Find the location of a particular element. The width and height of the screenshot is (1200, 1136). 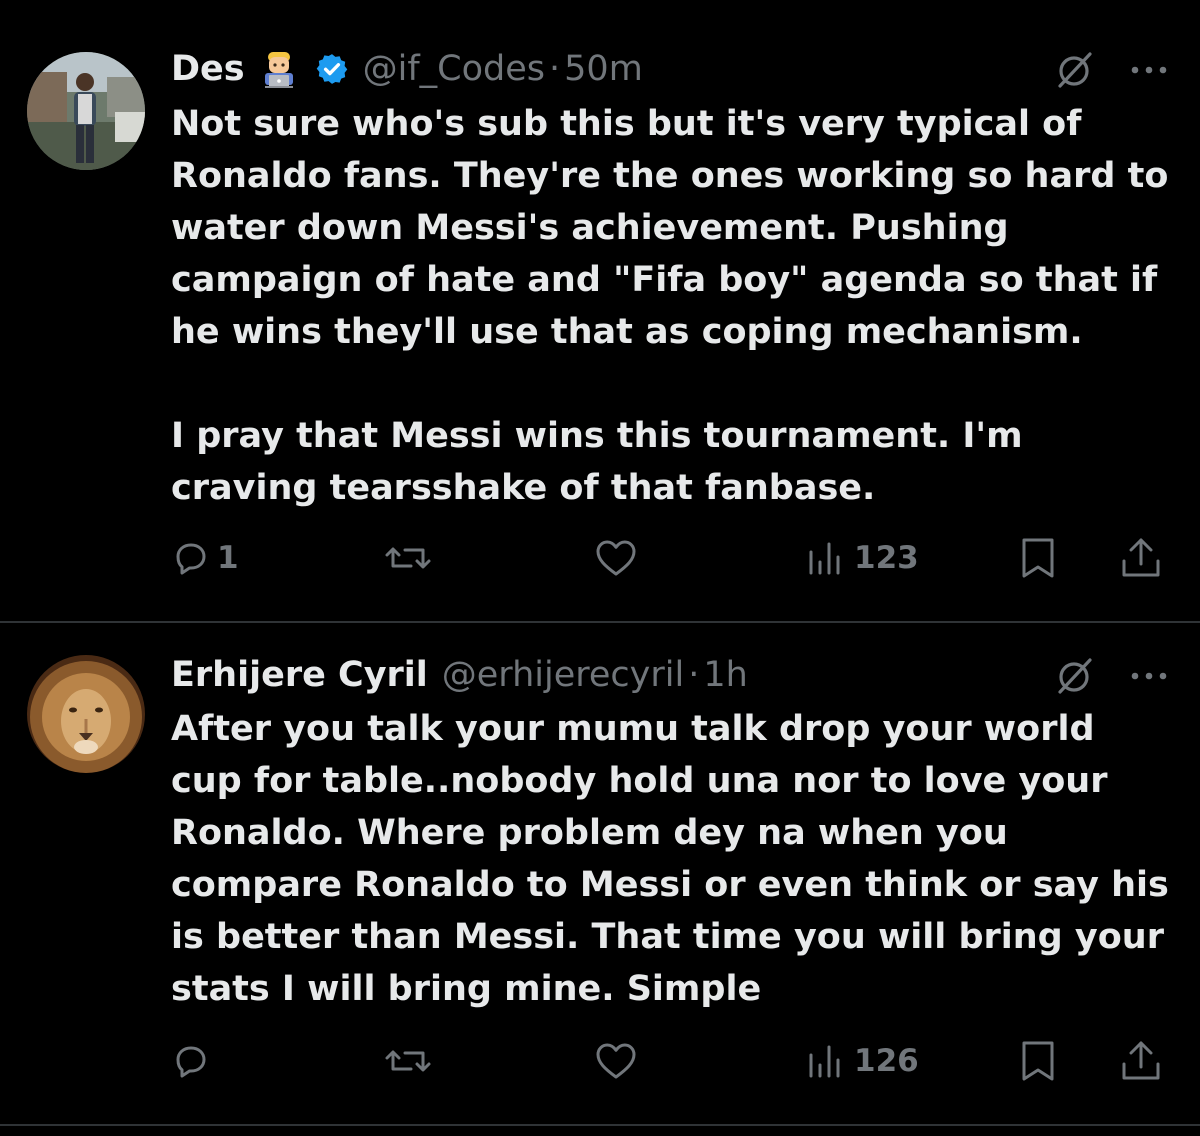

verified-badge-icon is located at coordinates (332, 69).